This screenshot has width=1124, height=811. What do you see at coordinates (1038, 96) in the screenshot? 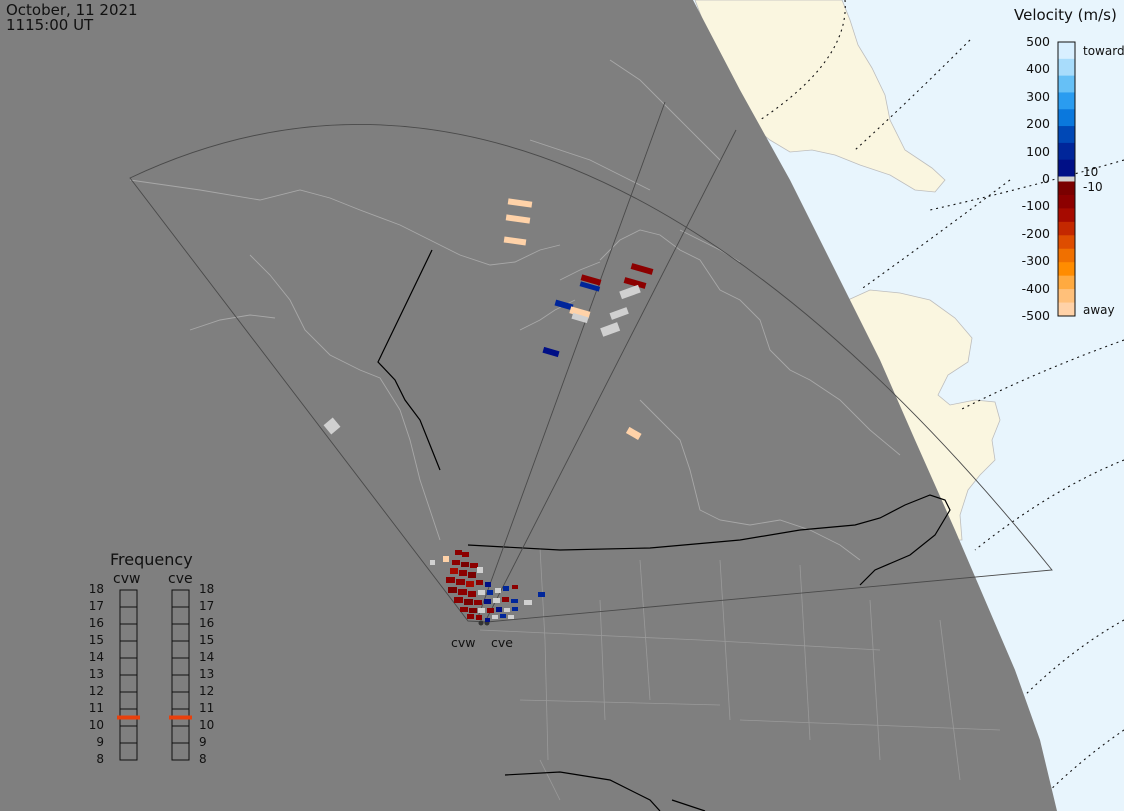
I see `colorbar-tick-label: 300` at bounding box center [1038, 96].